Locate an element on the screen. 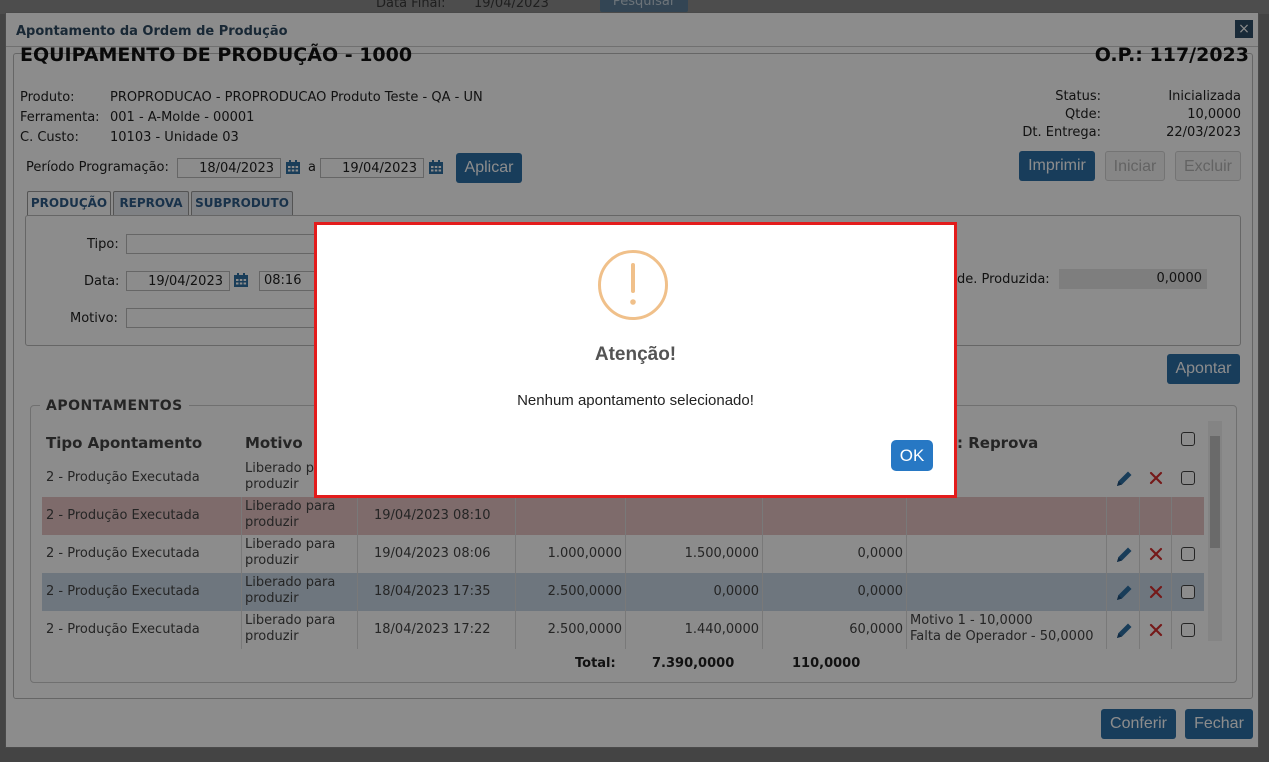 Image resolution: width=1269 pixels, height=762 pixels. ok-button: OK is located at coordinates (912, 455).